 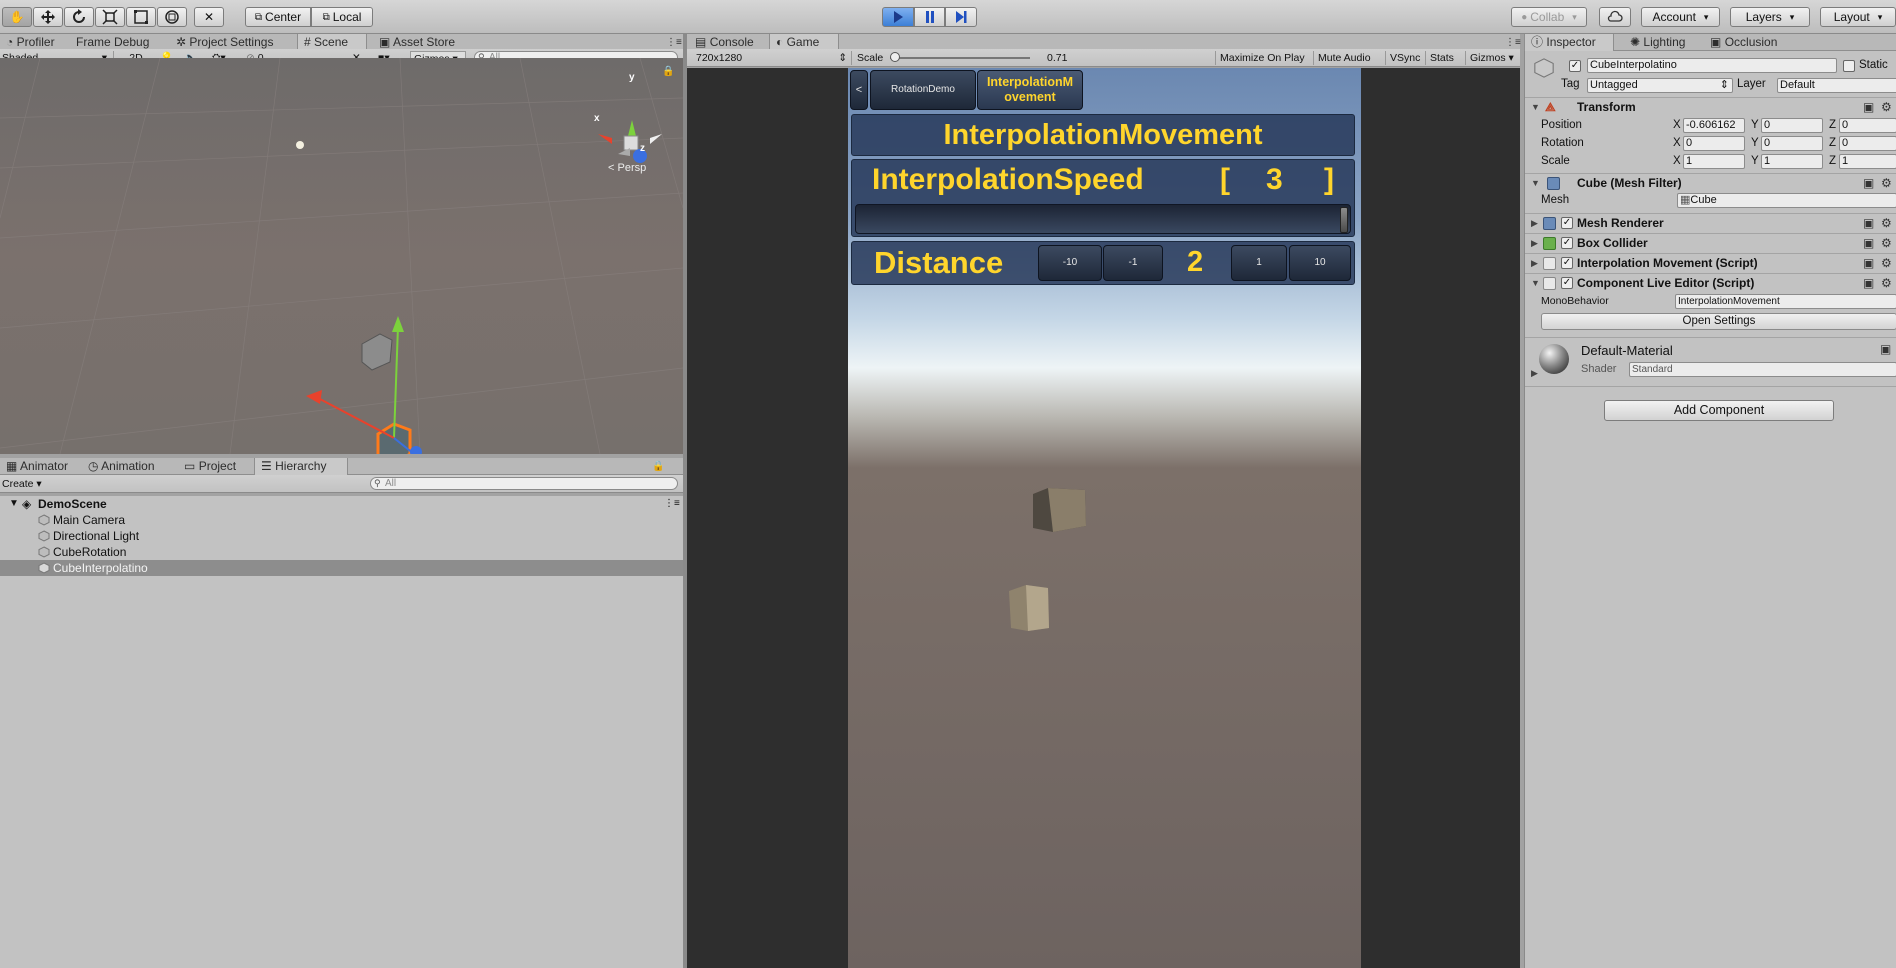 I want to click on list-item: Main Camera, so click(x=341, y=520).